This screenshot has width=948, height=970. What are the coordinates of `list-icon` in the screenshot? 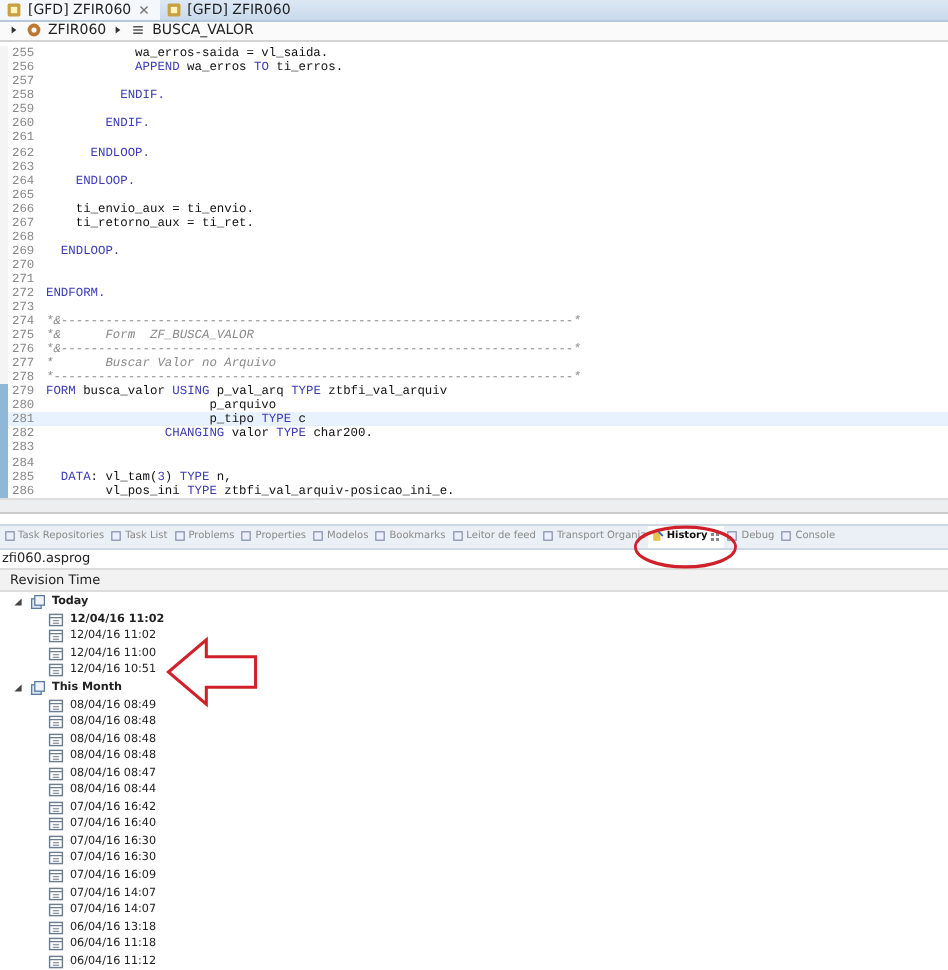 It's located at (138, 30).